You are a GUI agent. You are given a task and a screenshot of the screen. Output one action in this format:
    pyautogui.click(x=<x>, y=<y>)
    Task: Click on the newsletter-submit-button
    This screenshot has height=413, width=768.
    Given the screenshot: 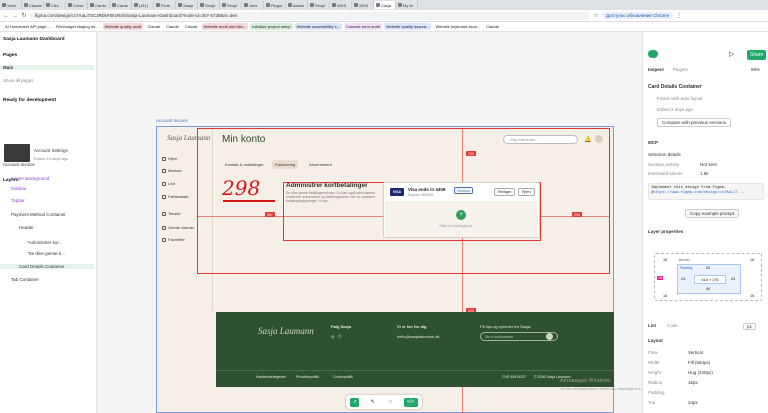 What is the action you would take?
    pyautogui.click(x=549, y=336)
    